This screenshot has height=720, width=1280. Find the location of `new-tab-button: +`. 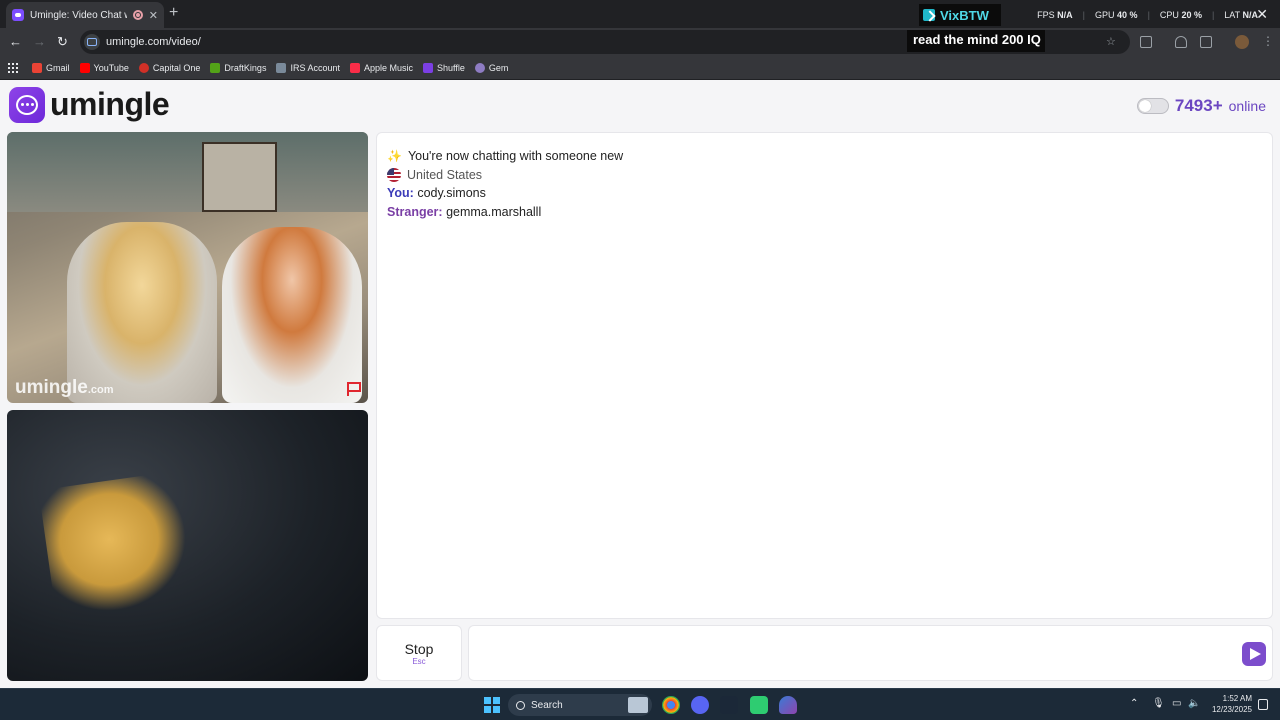

new-tab-button: + is located at coordinates (173, 13).